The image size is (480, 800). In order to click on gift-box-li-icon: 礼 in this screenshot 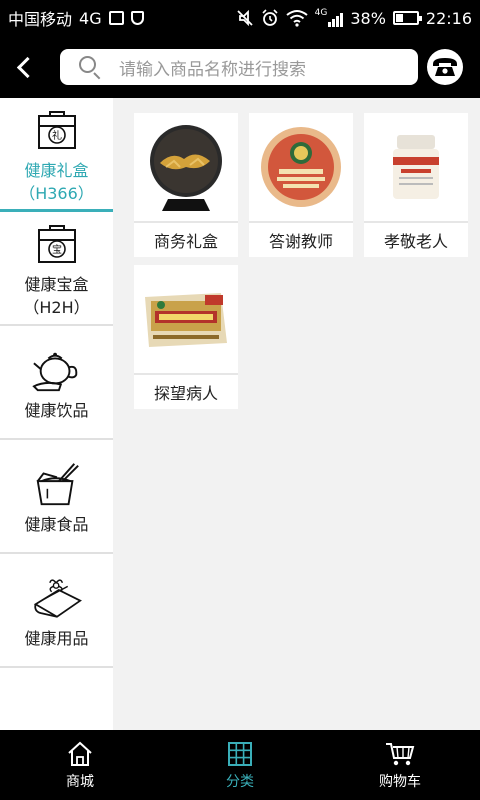, I will do `click(57, 130)`.